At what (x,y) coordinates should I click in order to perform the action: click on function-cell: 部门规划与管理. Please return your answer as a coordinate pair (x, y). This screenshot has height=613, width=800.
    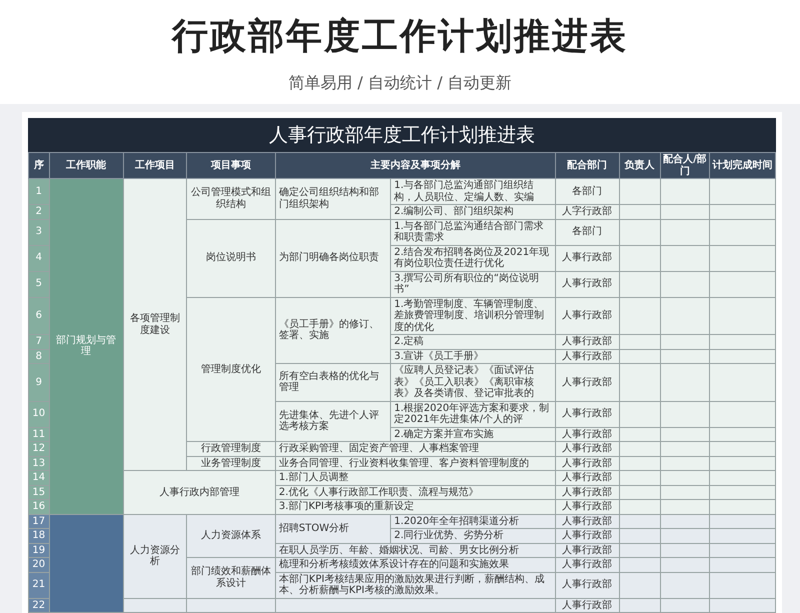
    Looking at the image, I should click on (86, 346).